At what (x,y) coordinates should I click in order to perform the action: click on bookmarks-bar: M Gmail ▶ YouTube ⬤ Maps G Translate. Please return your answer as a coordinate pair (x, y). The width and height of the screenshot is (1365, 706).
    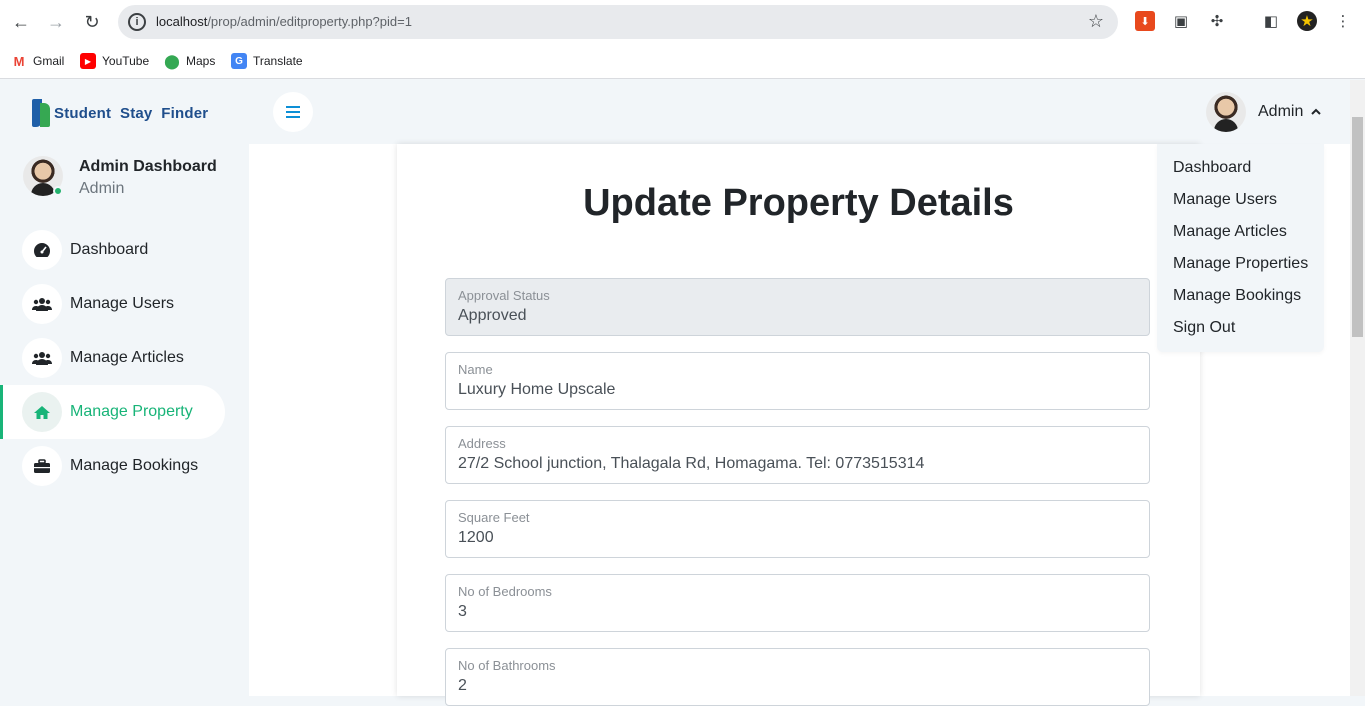
    Looking at the image, I should click on (682, 61).